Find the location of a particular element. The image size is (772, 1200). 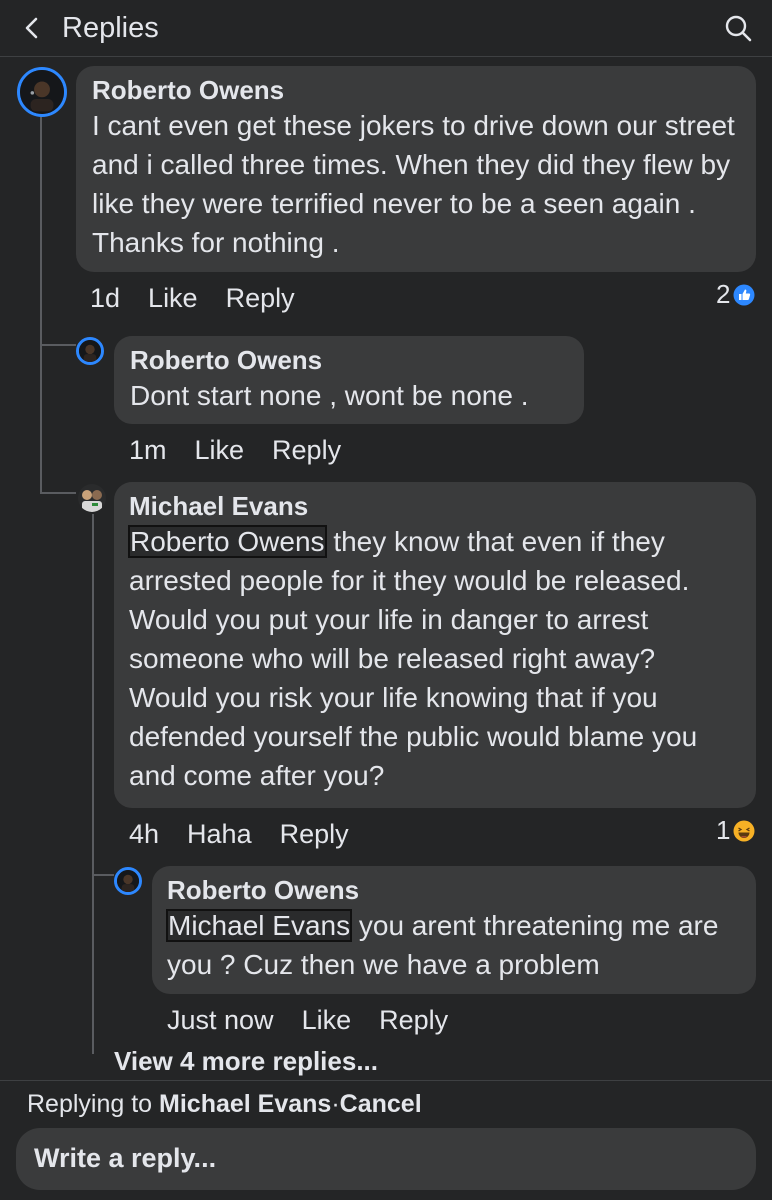

comment-text: Dont start none , wont be none . is located at coordinates (329, 395).